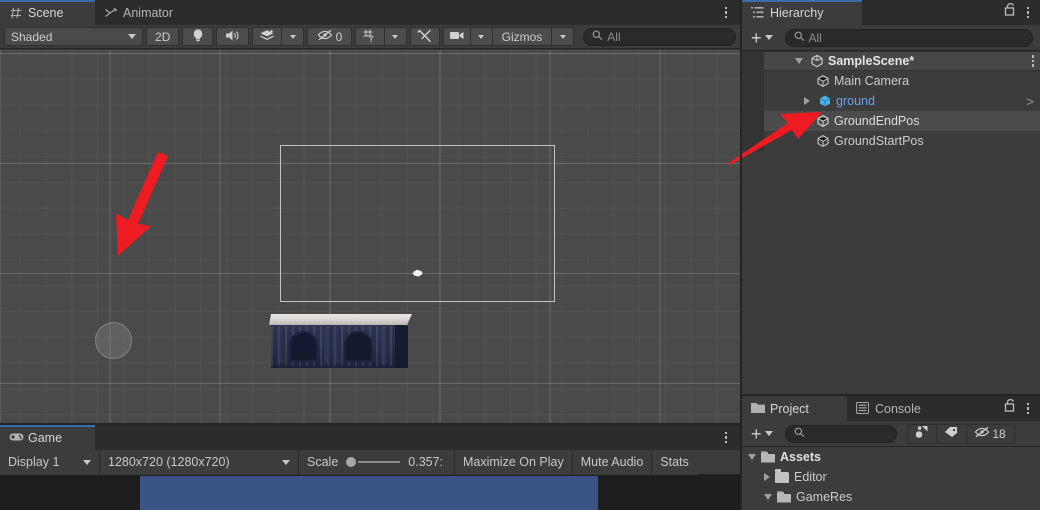 This screenshot has width=1040, height=510. Describe the element at coordinates (891, 12) in the screenshot. I see `hierarchy-tab-bar: Hierarchy` at that location.